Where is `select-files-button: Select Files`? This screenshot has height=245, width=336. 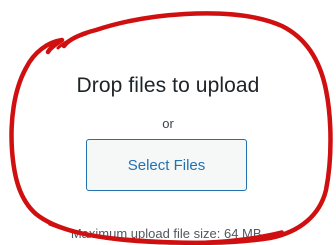 select-files-button: Select Files is located at coordinates (166, 165).